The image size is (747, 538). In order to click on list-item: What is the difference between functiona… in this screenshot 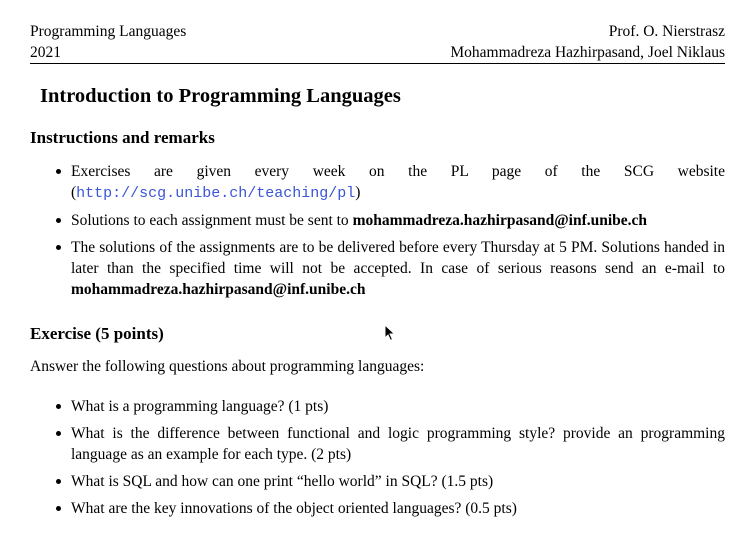, I will do `click(377, 444)`.